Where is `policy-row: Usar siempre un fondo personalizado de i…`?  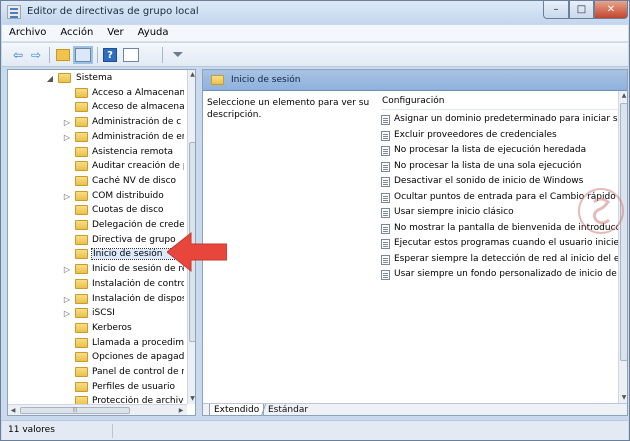
policy-row: Usar siempre un fondo personalizado de i… is located at coordinates (500, 274).